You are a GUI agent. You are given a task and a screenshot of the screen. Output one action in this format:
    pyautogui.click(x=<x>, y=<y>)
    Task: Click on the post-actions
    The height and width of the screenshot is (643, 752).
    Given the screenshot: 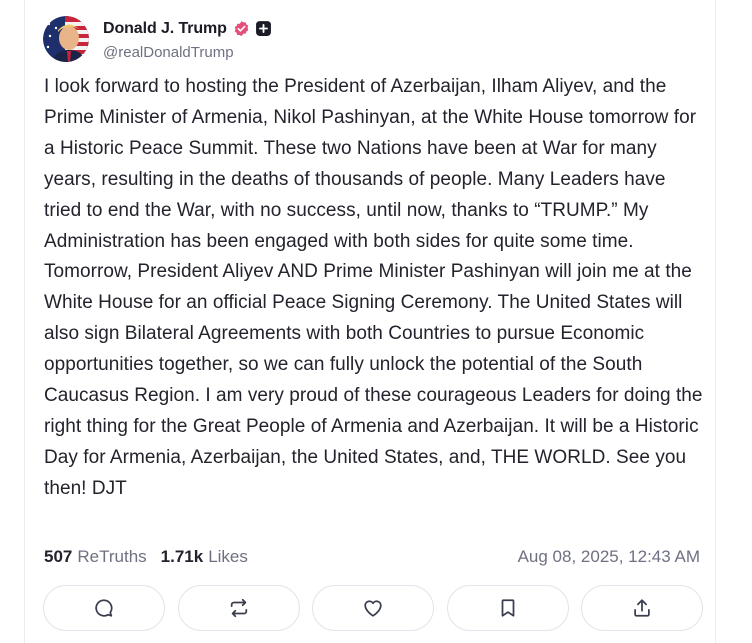 What is the action you would take?
    pyautogui.click(x=373, y=609)
    